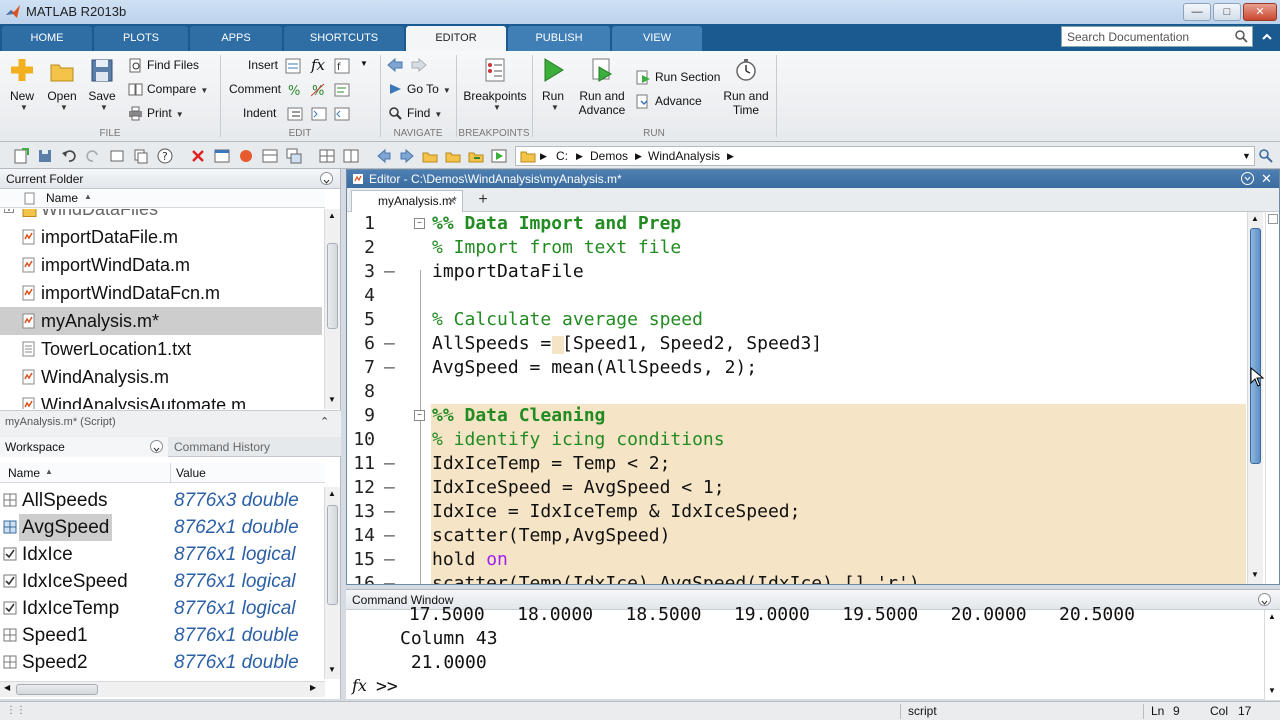 Image resolution: width=1280 pixels, height=720 pixels. Describe the element at coordinates (797, 368) in the screenshot. I see `code-line: 7– AvgSpeed = mean(AllSpeeds, 2);` at that location.